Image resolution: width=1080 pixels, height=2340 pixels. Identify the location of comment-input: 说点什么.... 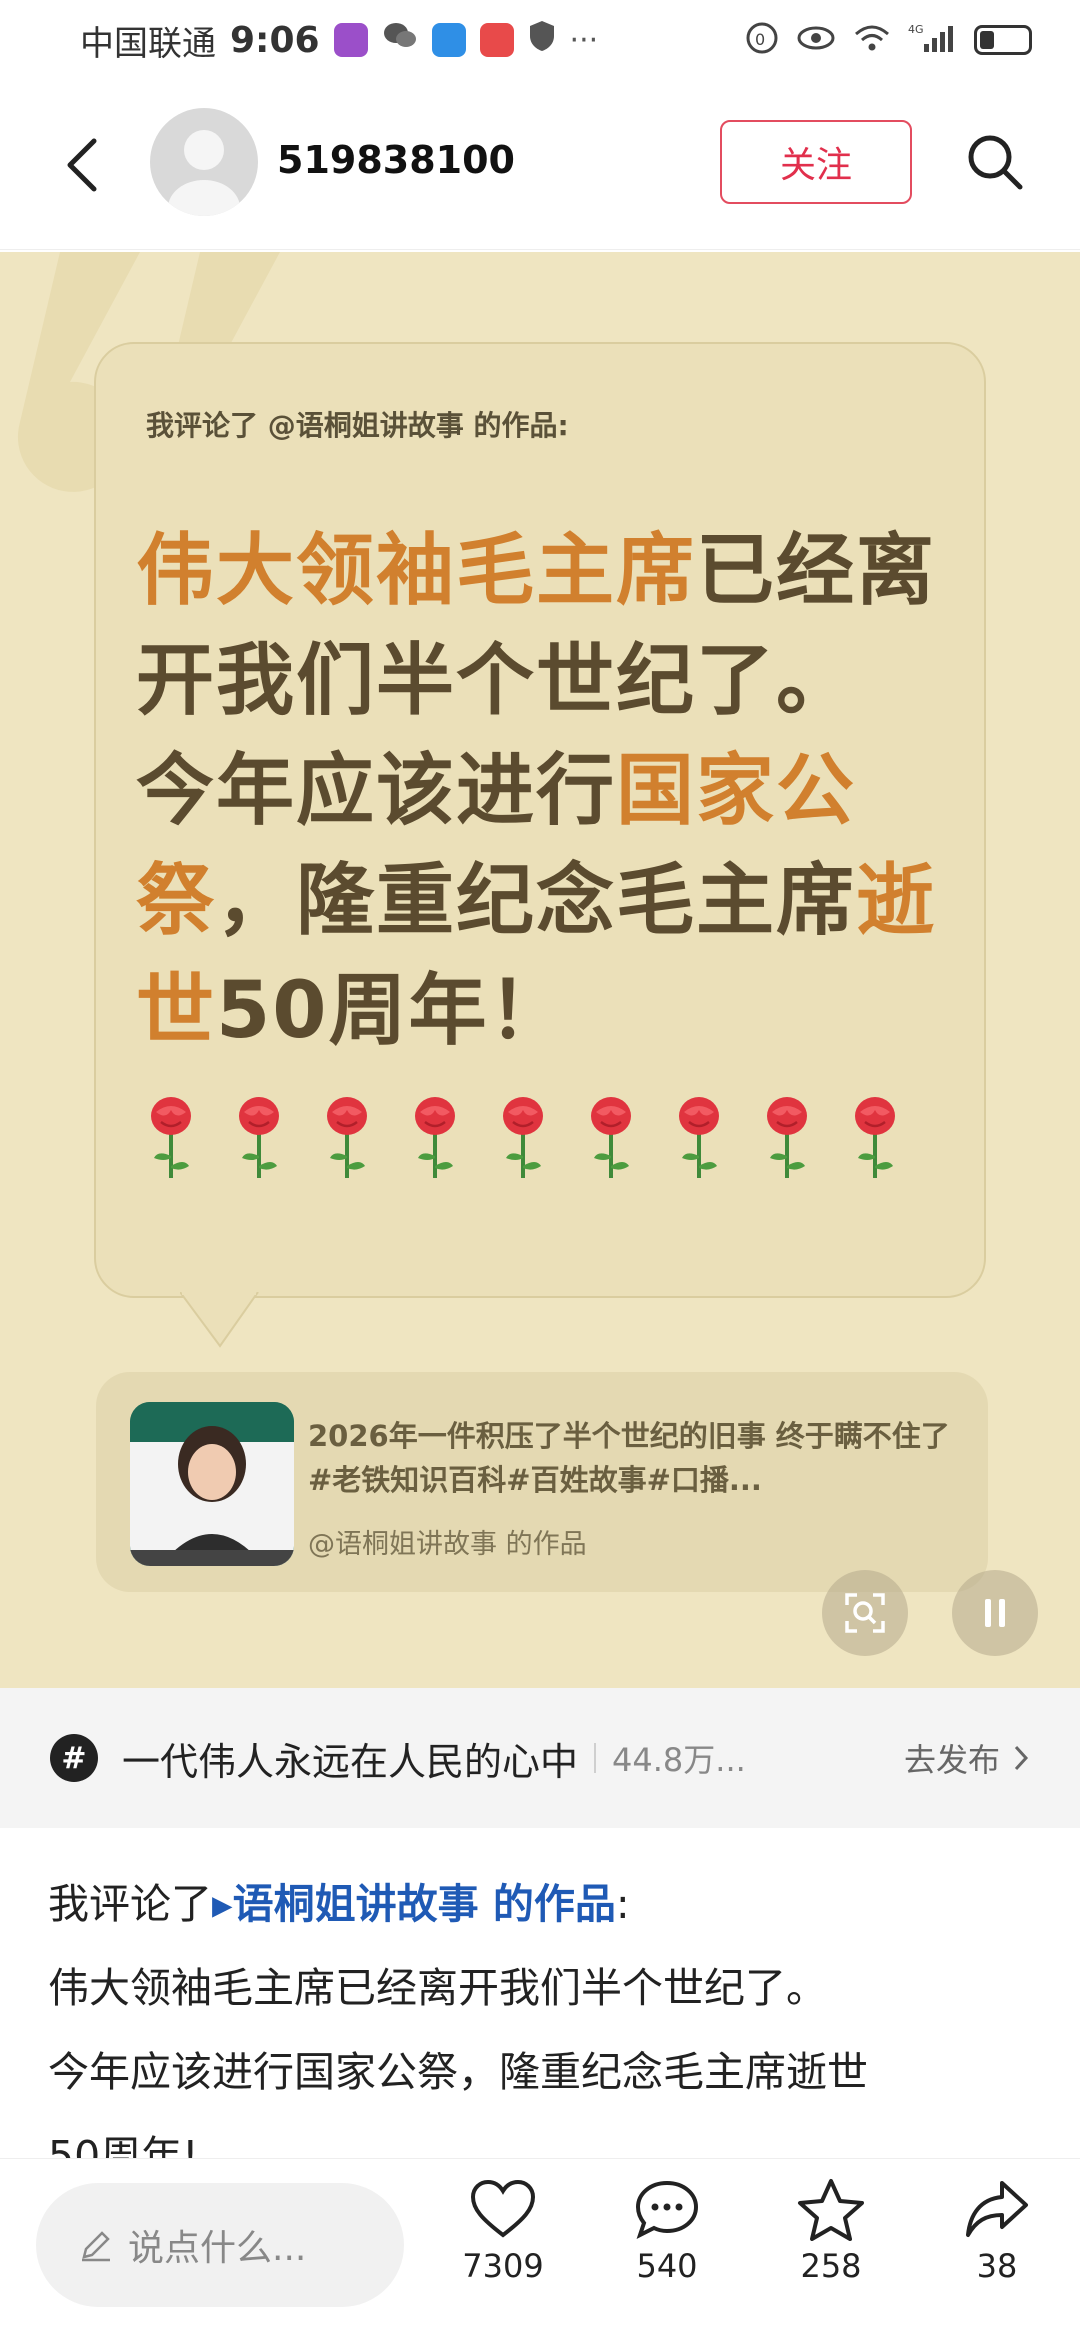
(220, 2245).